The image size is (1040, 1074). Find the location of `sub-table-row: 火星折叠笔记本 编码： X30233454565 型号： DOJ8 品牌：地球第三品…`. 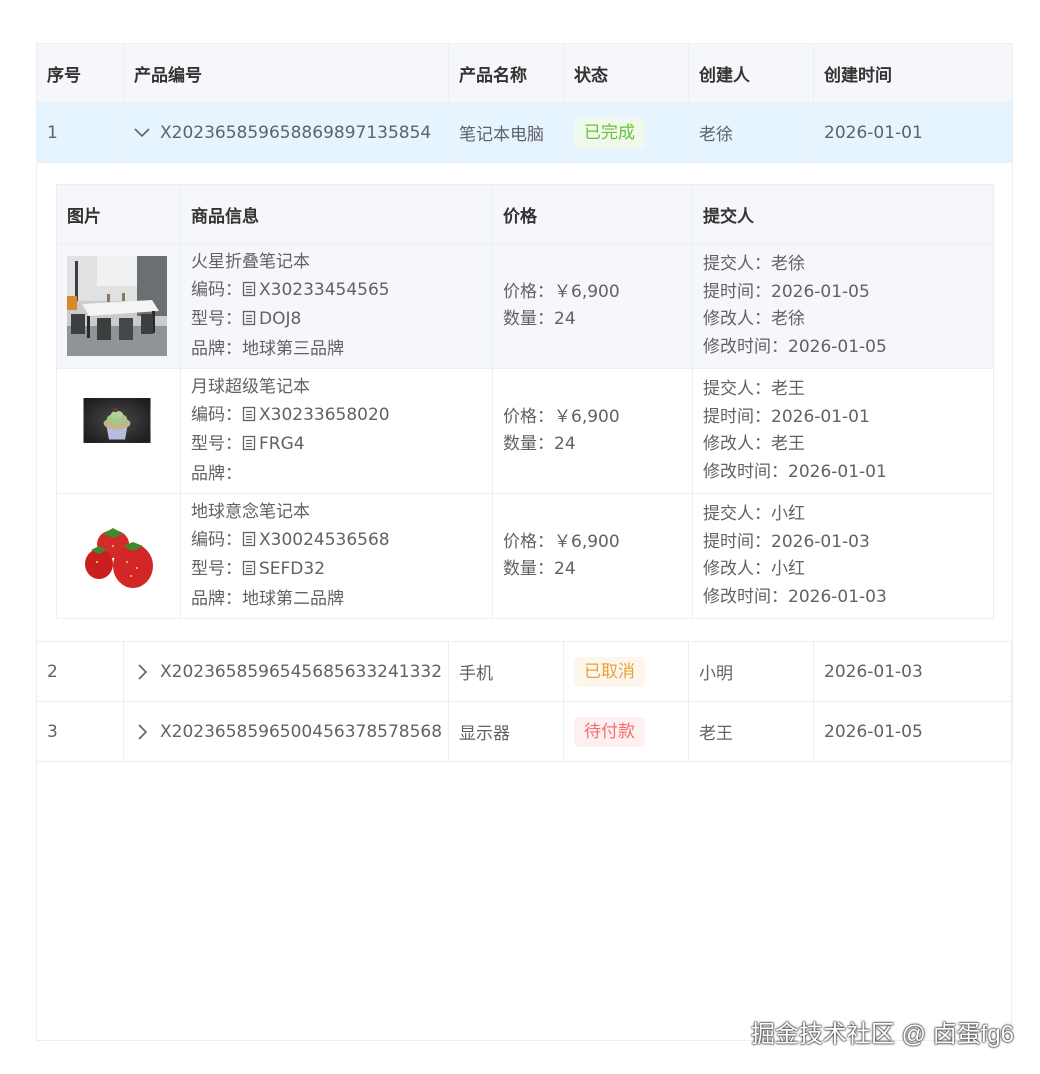

sub-table-row: 火星折叠笔记本 编码： X30233454565 型号： DOJ8 品牌：地球第三品… is located at coordinates (525, 306).